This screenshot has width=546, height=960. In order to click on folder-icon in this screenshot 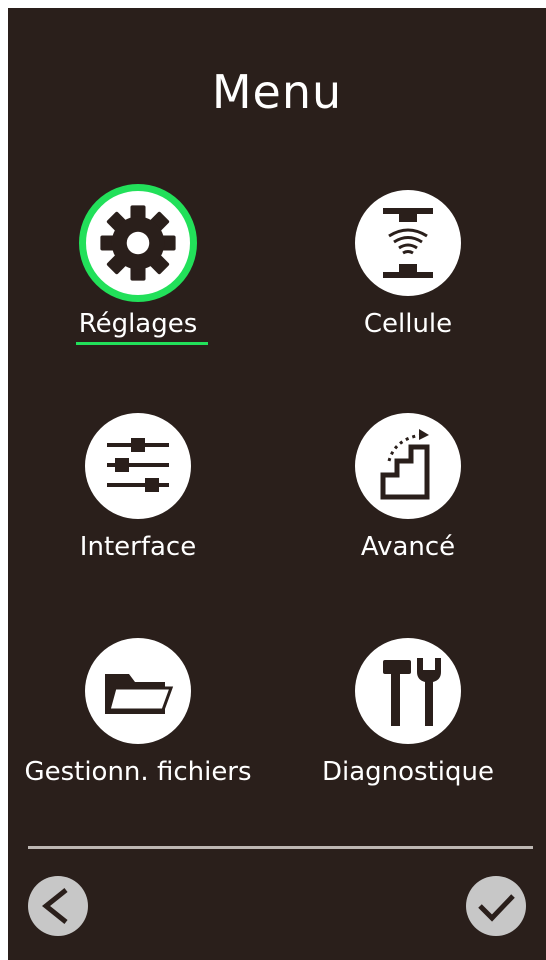, I will do `click(138, 691)`.